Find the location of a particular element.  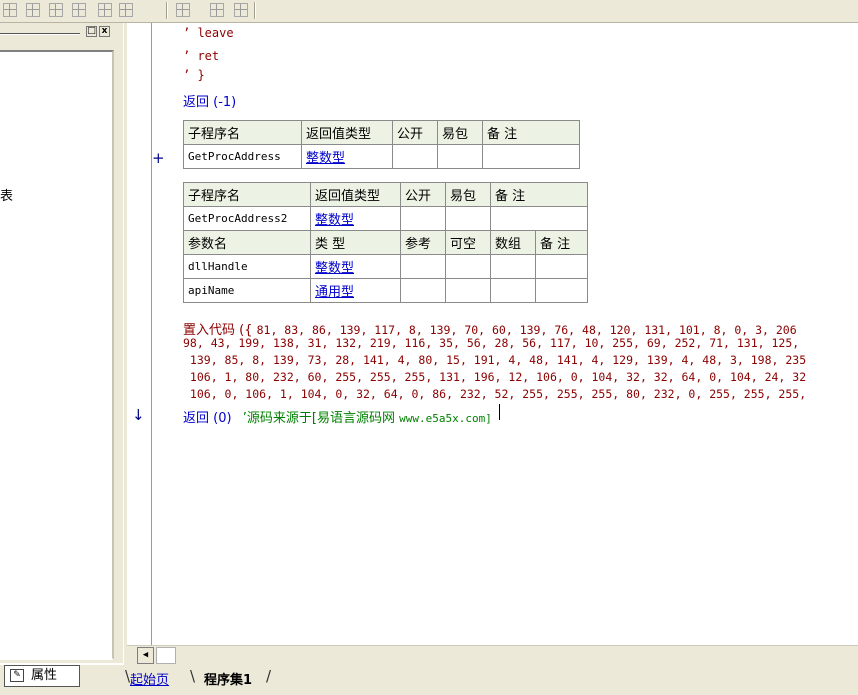

bottom-tab-bar: ✎ 属性 \ 起始页 \ 程序集1 / is located at coordinates (429, 680).